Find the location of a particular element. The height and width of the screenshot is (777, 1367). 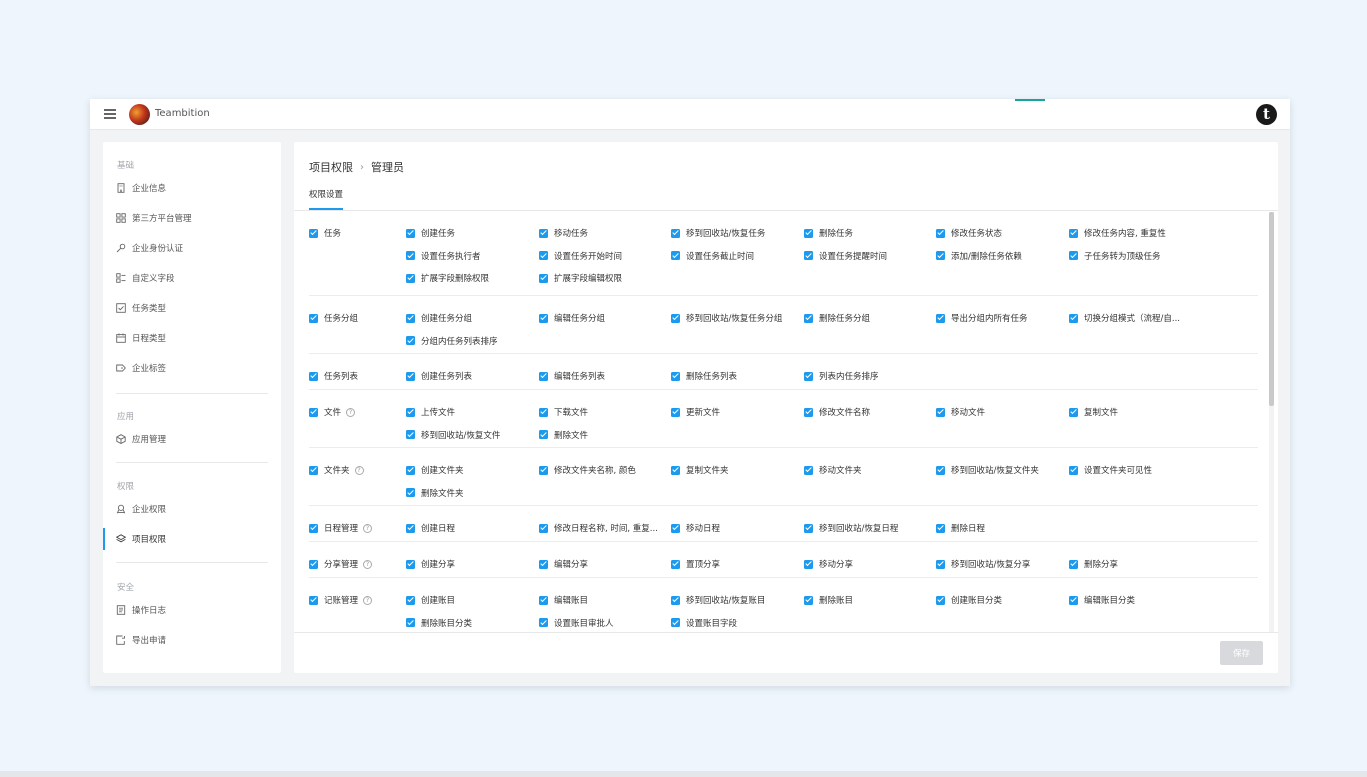

permission-option: 设置文件夹可见性 is located at coordinates (1110, 470).